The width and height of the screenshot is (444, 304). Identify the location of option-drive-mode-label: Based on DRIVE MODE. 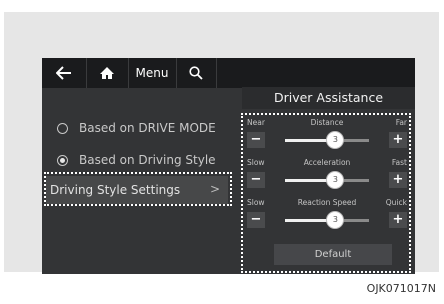
(147, 128).